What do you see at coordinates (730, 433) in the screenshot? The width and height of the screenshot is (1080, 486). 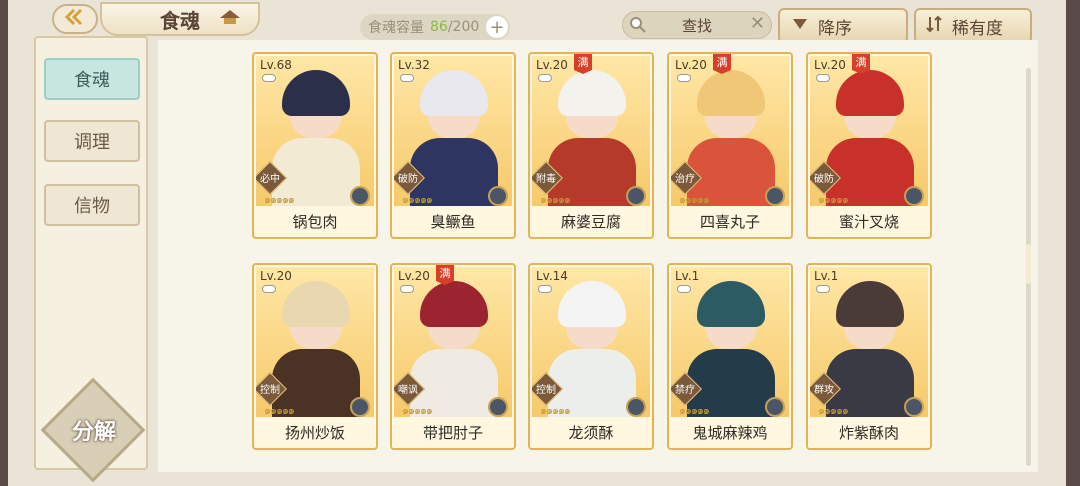 I see `card-name: 鬼城麻辣鸡` at bounding box center [730, 433].